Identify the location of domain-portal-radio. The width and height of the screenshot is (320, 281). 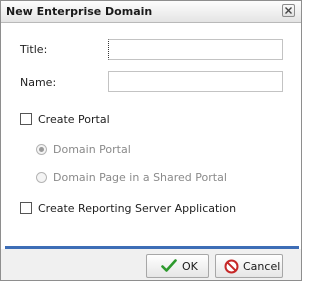
(41, 149).